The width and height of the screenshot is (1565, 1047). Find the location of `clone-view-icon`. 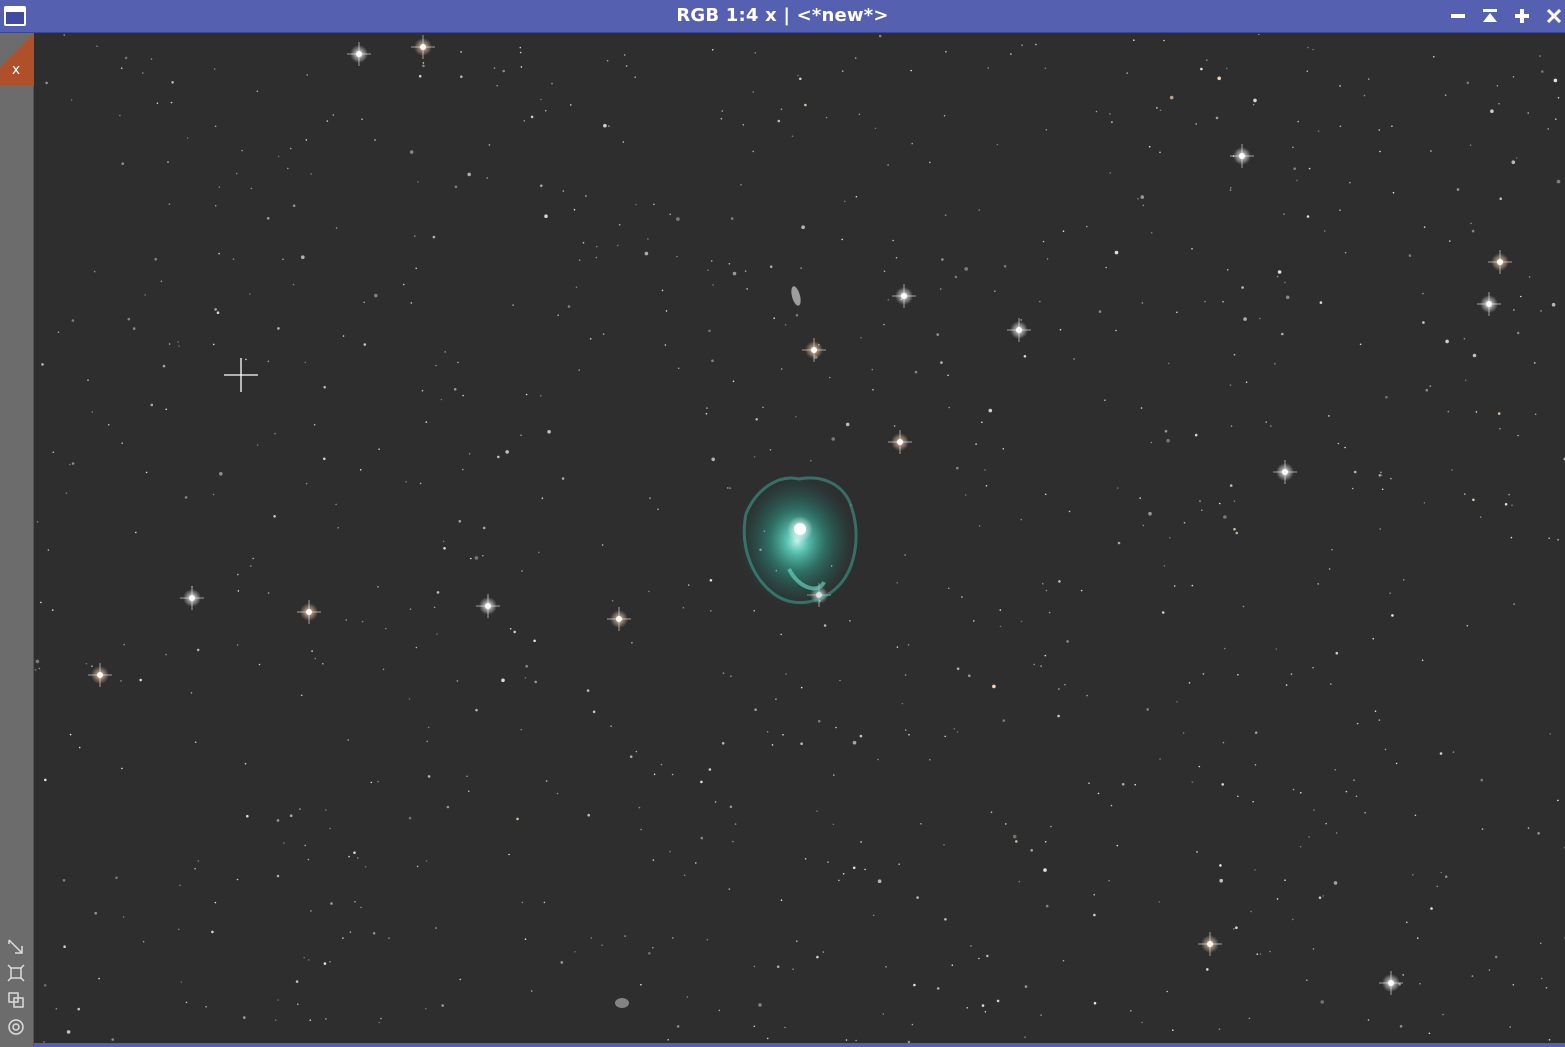

clone-view-icon is located at coordinates (16, 1000).